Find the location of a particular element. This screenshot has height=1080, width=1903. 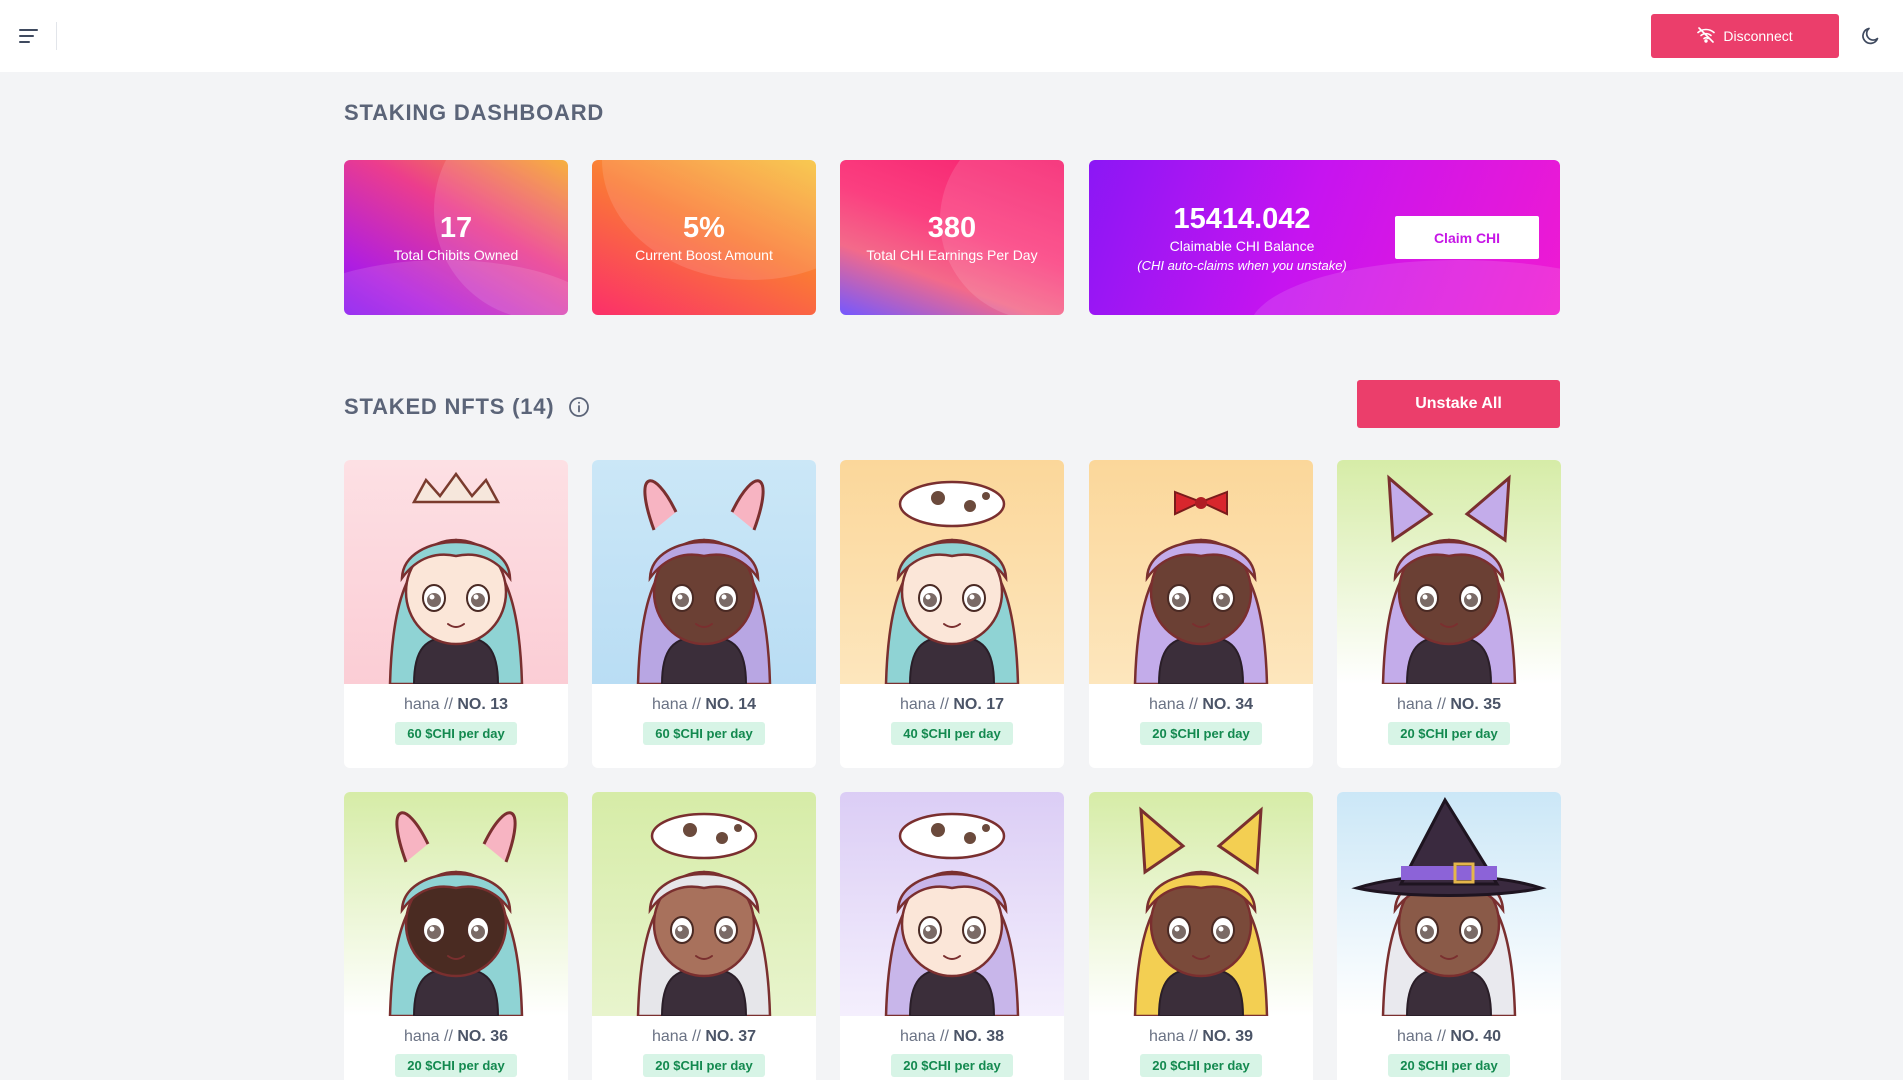

stat-card-chibits-owned: 17 Total Chibits Owned is located at coordinates (456, 237).